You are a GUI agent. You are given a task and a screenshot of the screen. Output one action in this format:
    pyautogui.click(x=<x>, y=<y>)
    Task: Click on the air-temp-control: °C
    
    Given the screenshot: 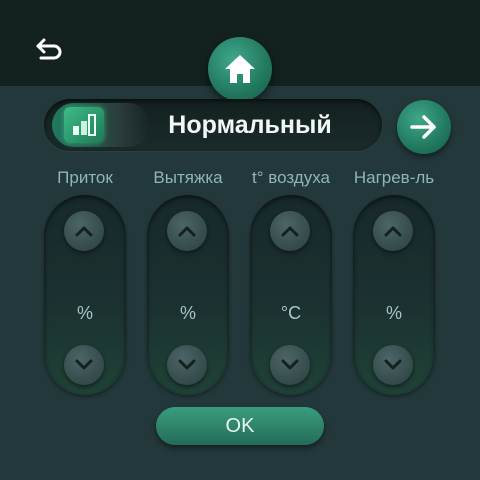 What is the action you would take?
    pyautogui.click(x=291, y=295)
    